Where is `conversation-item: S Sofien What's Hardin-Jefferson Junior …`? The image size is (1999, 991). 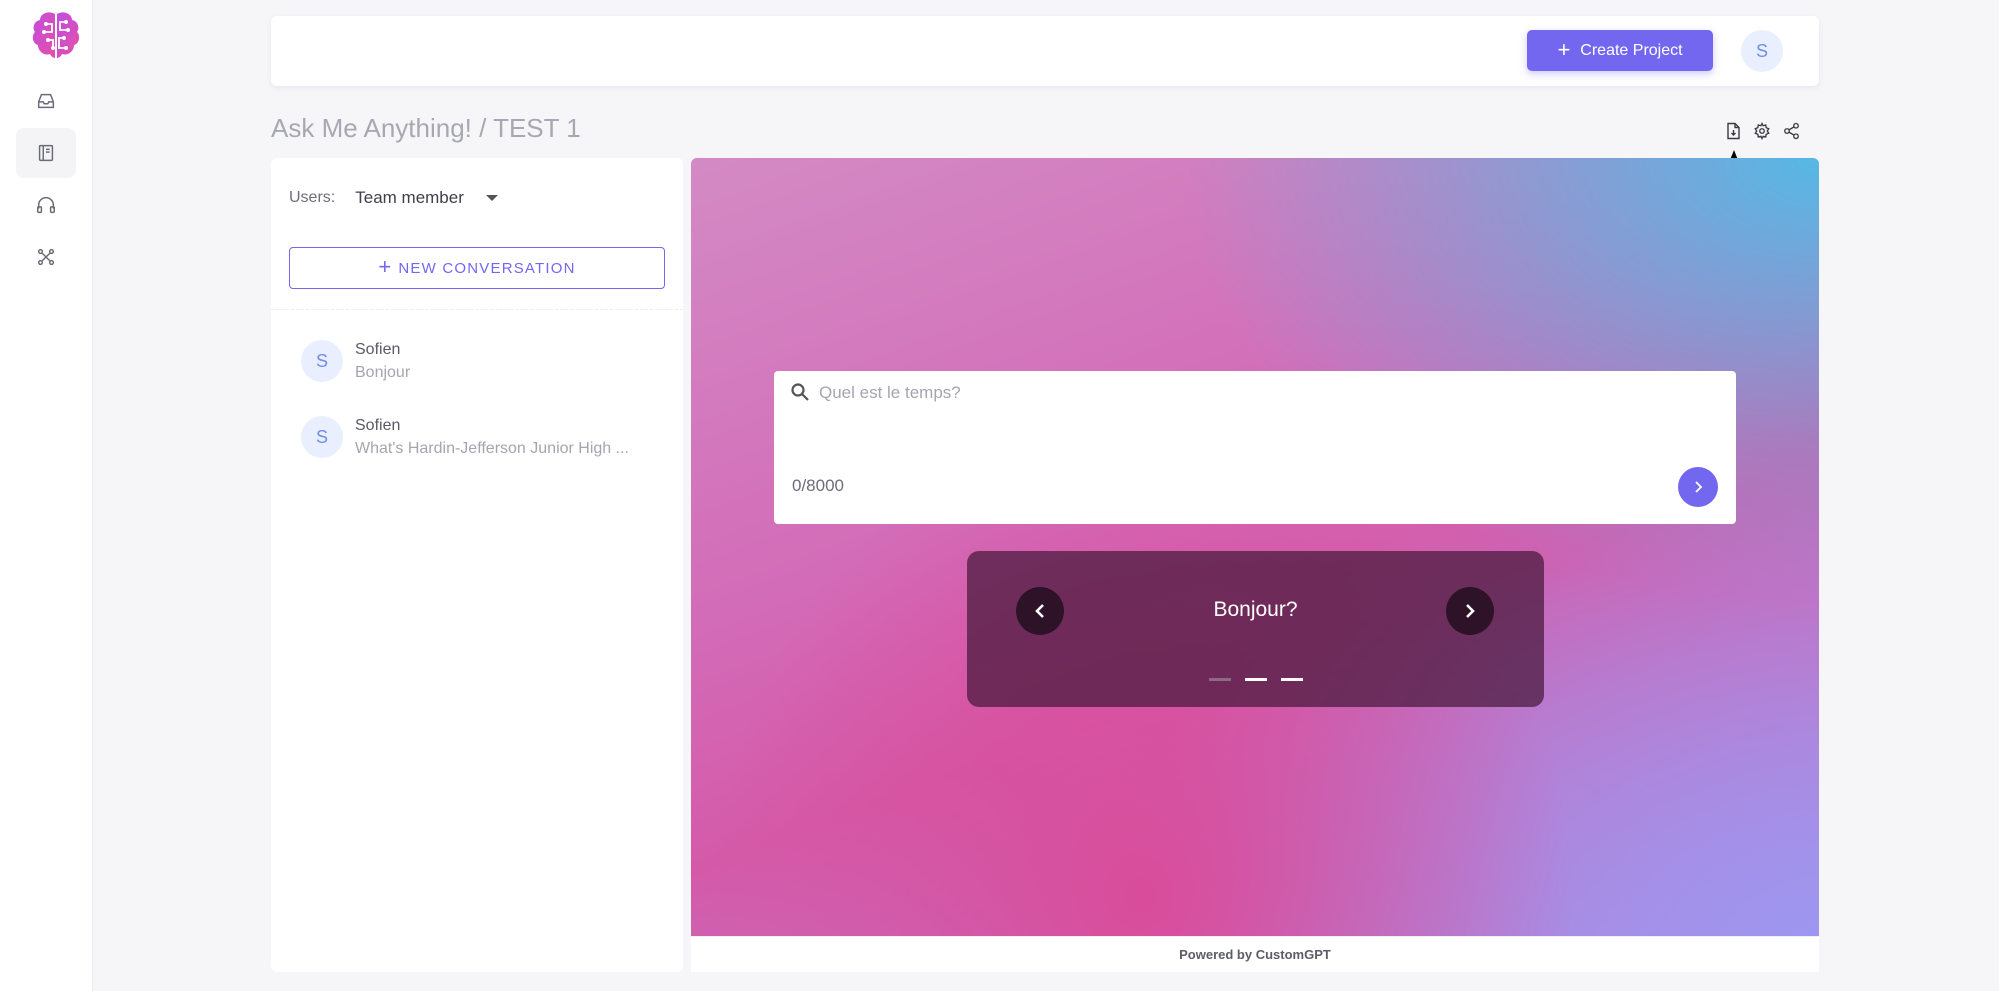 conversation-item: S Sofien What's Hardin-Jefferson Junior … is located at coordinates (486, 437).